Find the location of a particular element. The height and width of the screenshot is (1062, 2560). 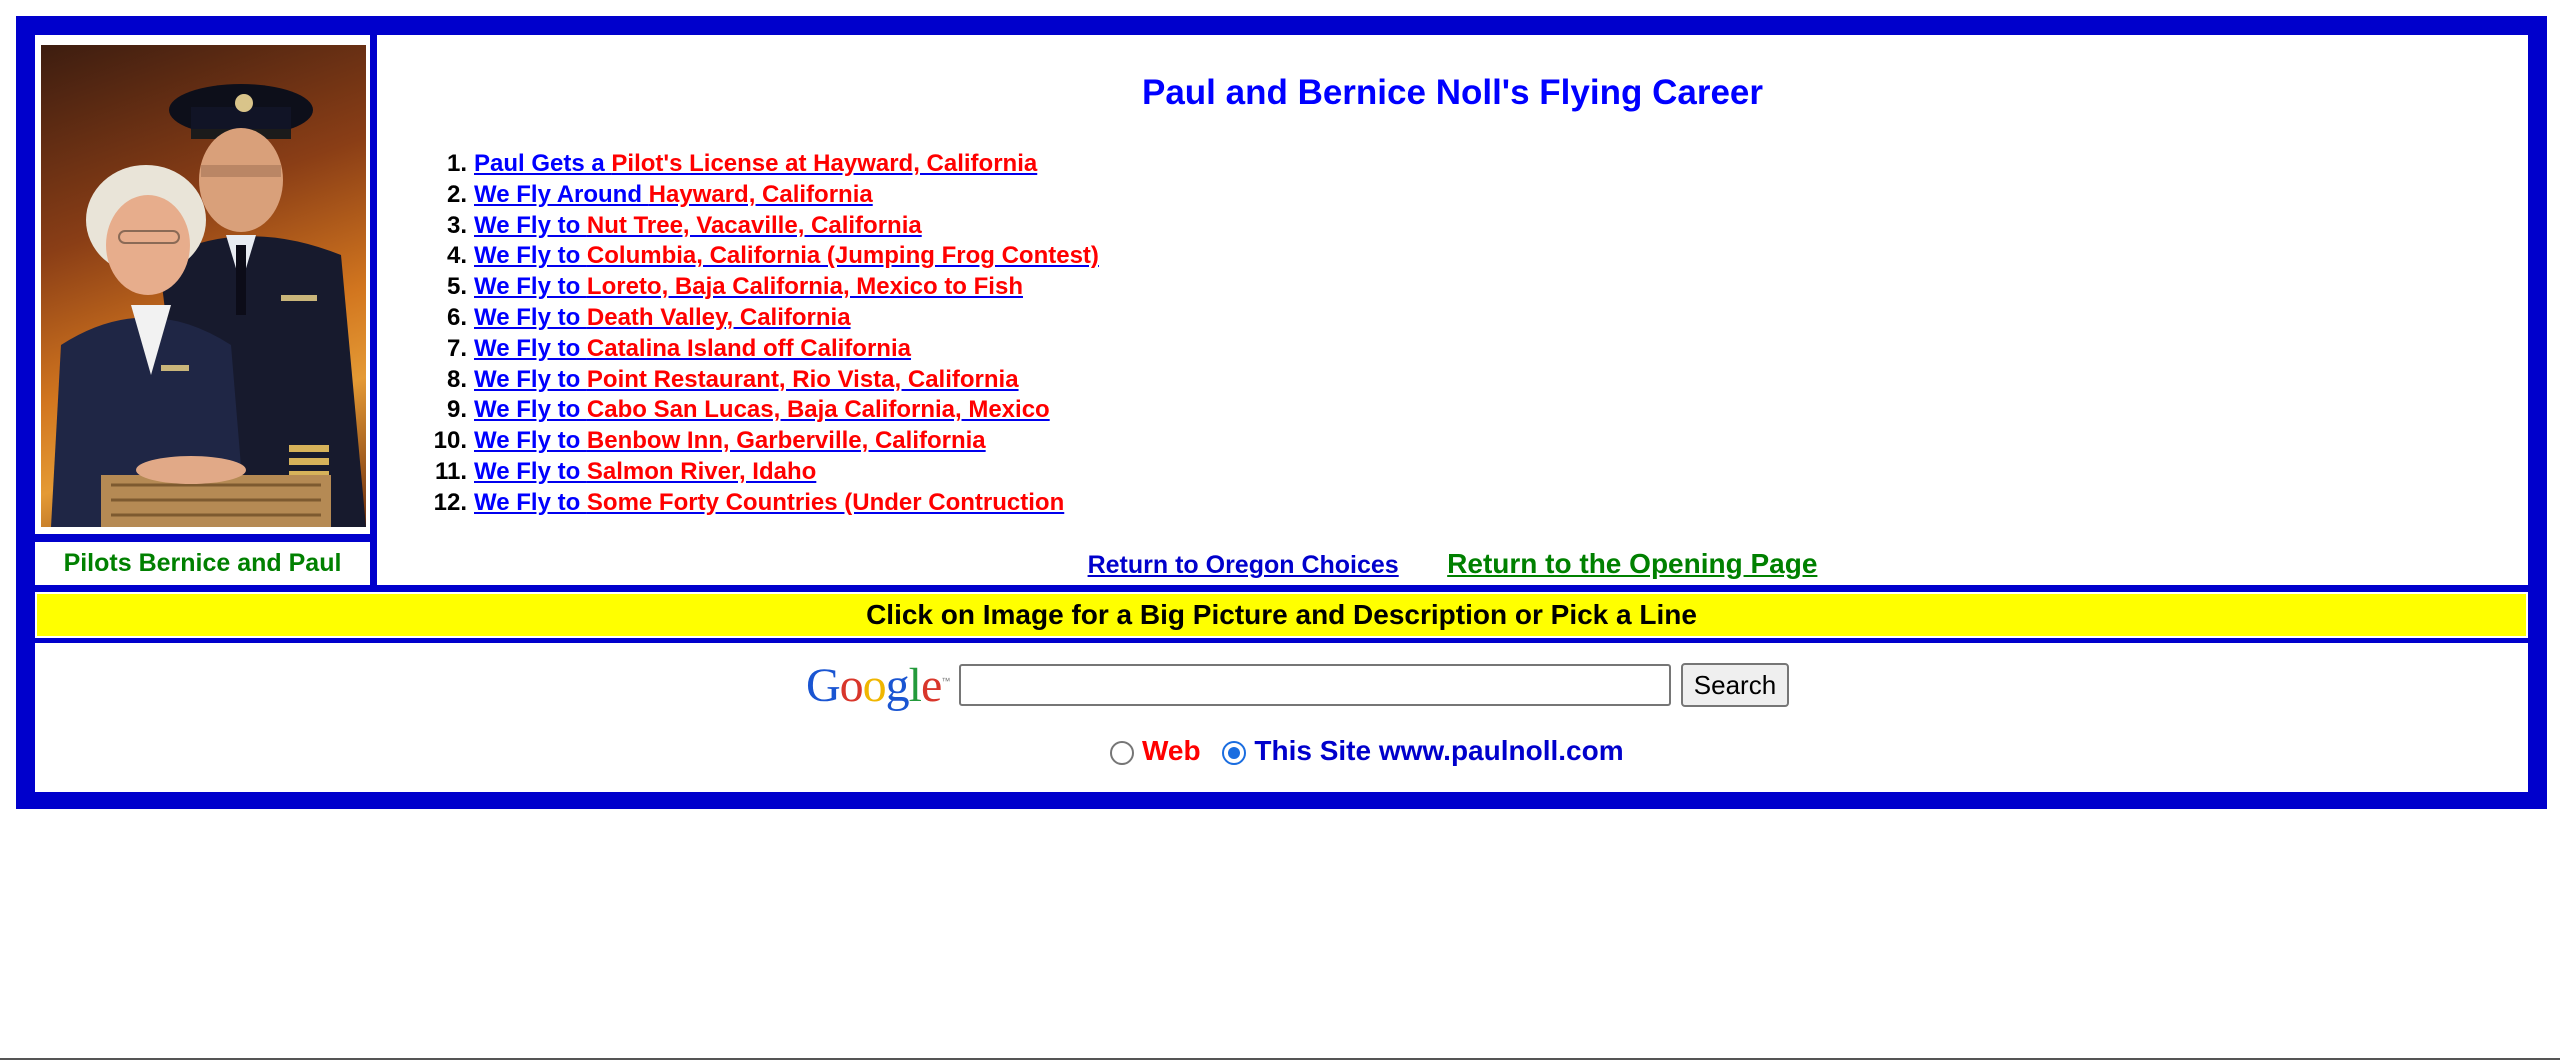

site-radio is located at coordinates (1234, 752).